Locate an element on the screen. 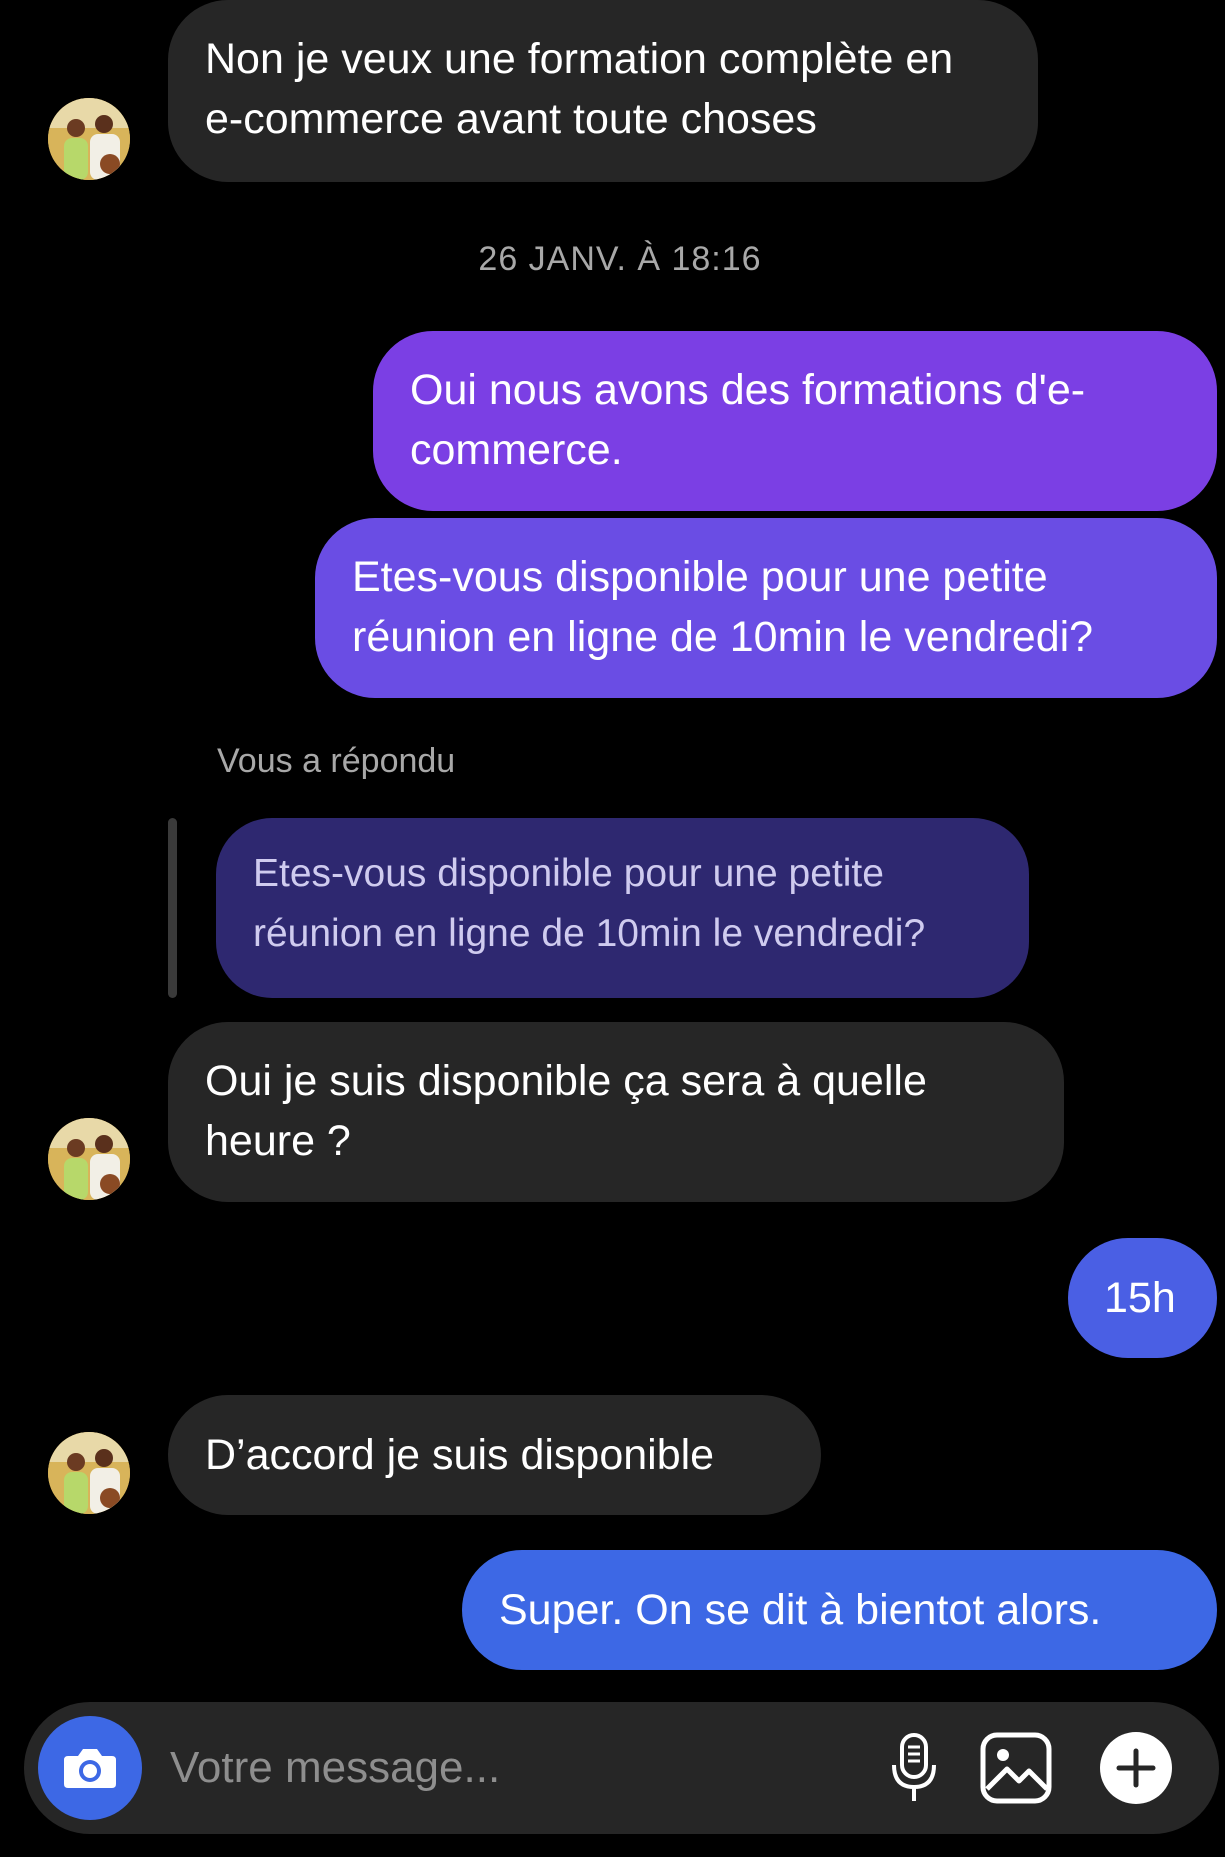 This screenshot has width=1225, height=1857. reply-indicator-bar is located at coordinates (172, 908).